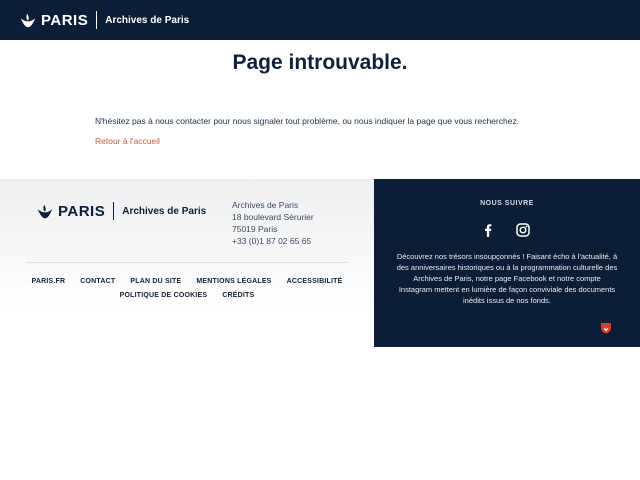 The width and height of the screenshot is (640, 480). Describe the element at coordinates (147, 20) in the screenshot. I see `site-name: Archives de Paris` at that location.